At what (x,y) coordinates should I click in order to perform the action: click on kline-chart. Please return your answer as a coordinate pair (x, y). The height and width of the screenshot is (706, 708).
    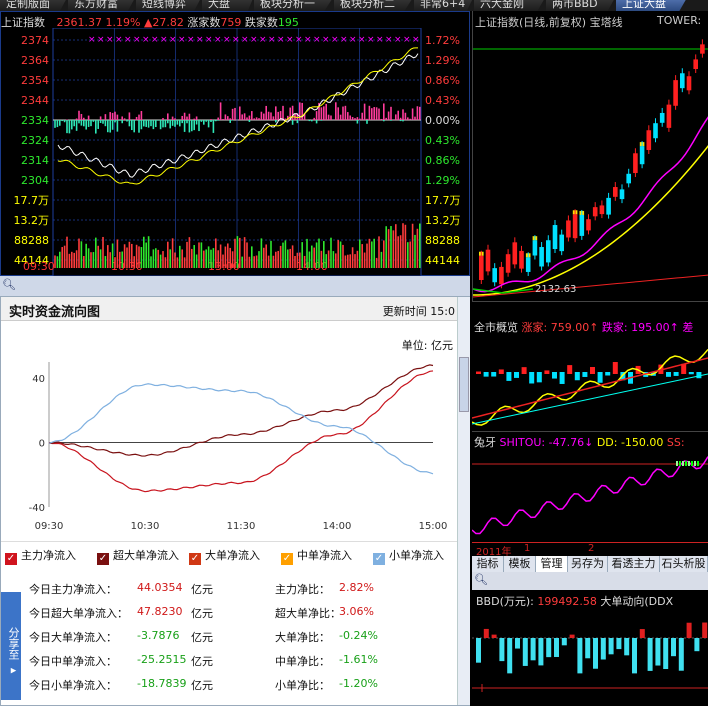
    Looking at the image, I should click on (590, 164).